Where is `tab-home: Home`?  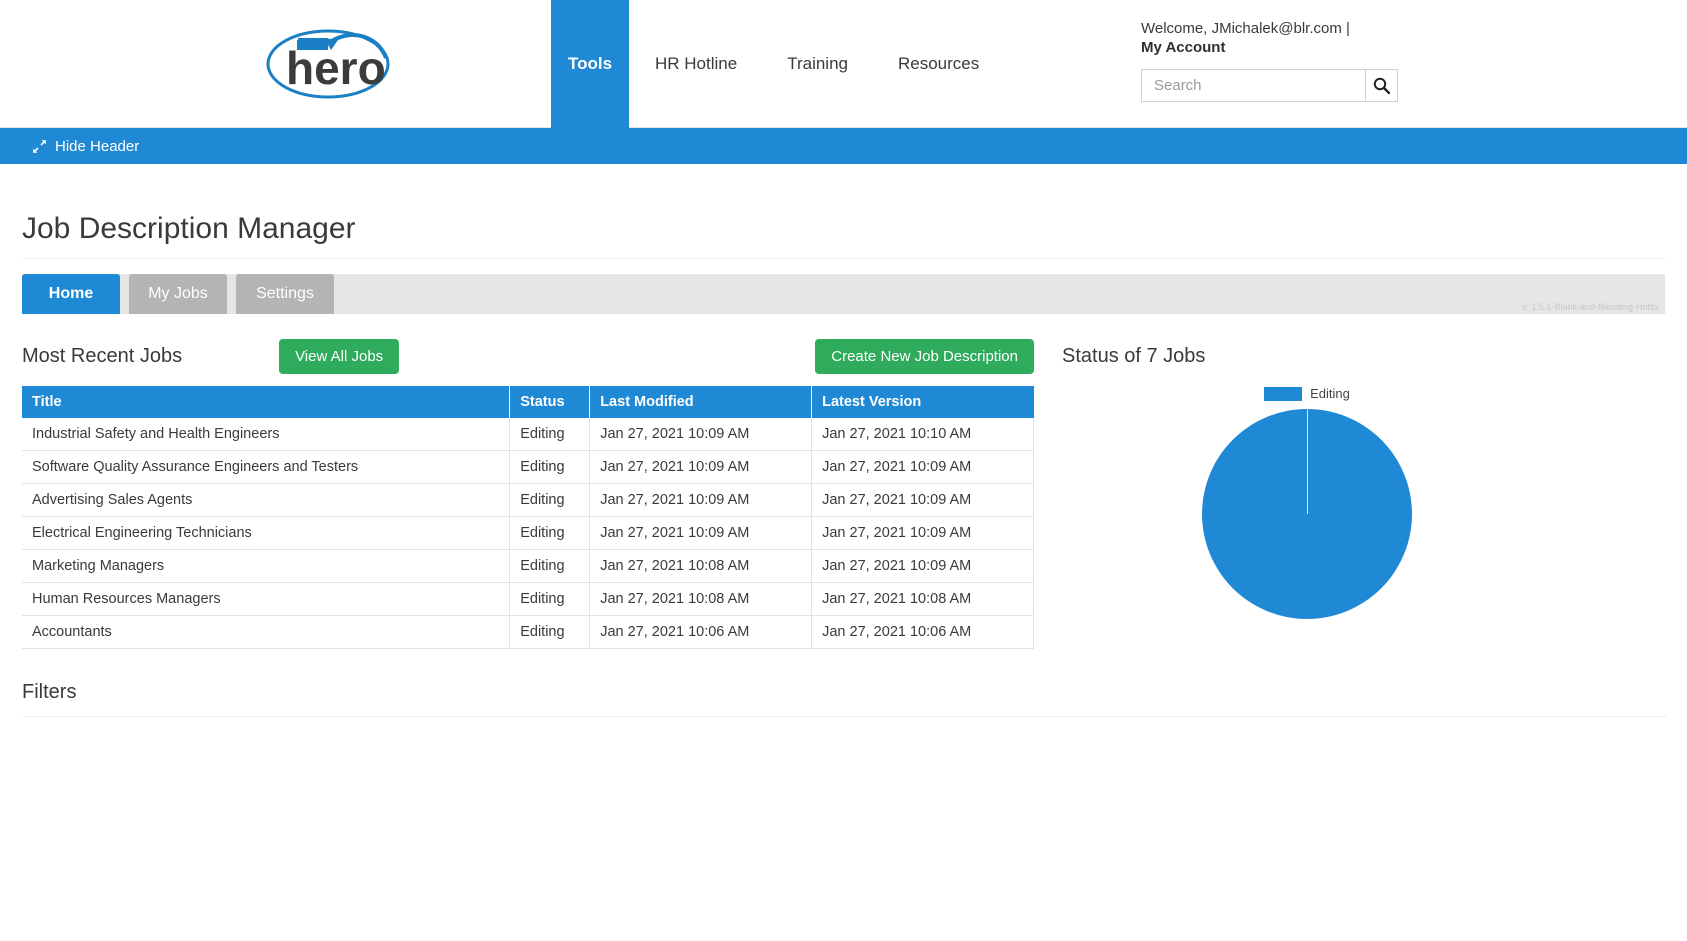 tab-home: Home is located at coordinates (71, 294).